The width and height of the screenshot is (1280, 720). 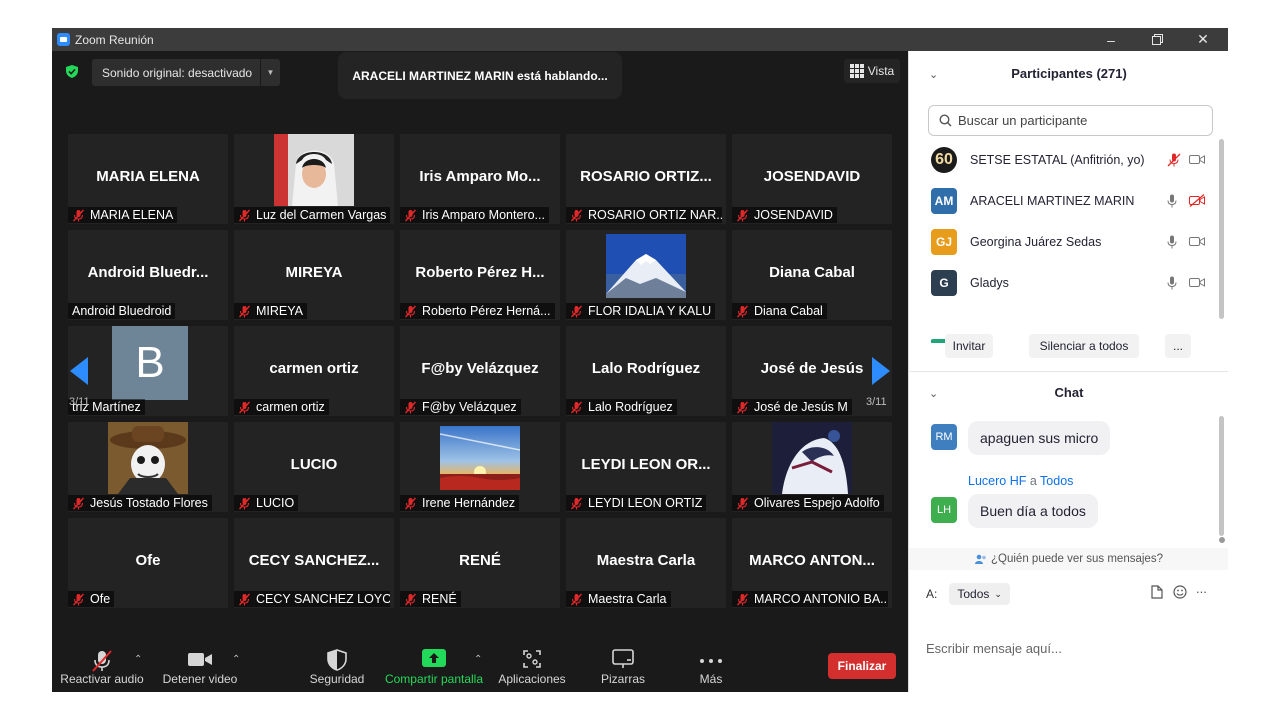 What do you see at coordinates (314, 275) in the screenshot?
I see `video-tile: MIREYA MIREYA` at bounding box center [314, 275].